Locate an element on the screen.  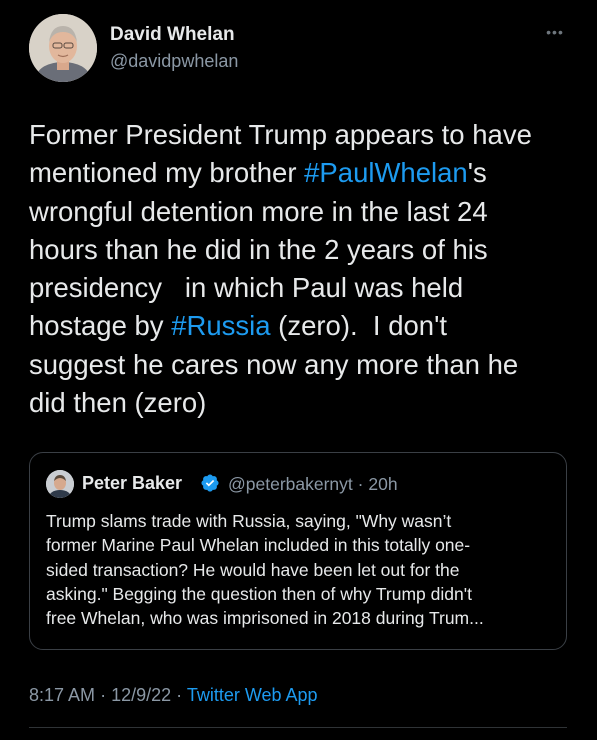
tweet-footer: 8:17 AM · 12/9/22 · Twitter Web App is located at coordinates (173, 695).